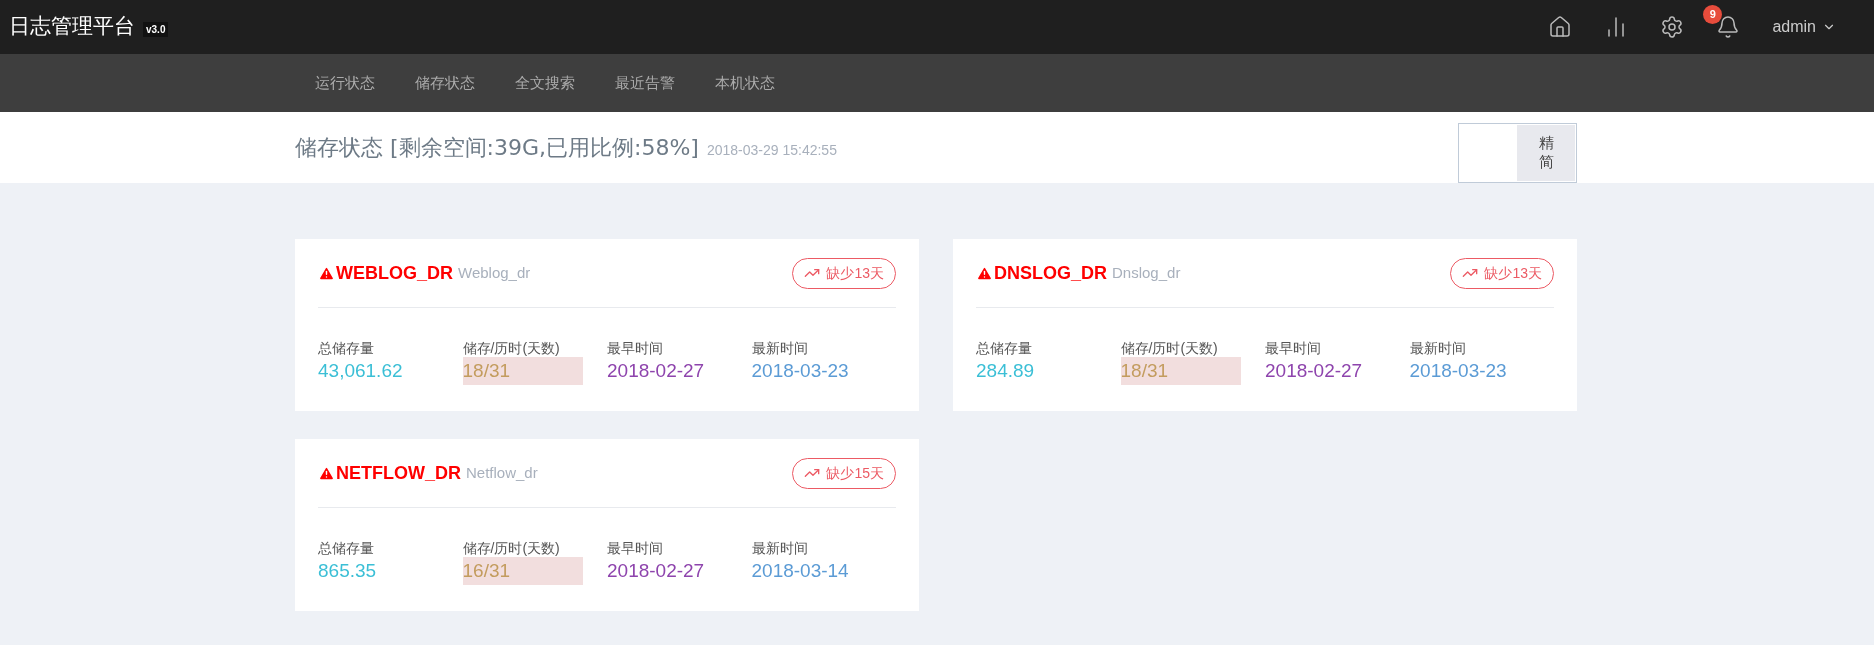 The image size is (1874, 645). Describe the element at coordinates (494, 272) in the screenshot. I see `card-subtitle: Weblog_dr` at that location.